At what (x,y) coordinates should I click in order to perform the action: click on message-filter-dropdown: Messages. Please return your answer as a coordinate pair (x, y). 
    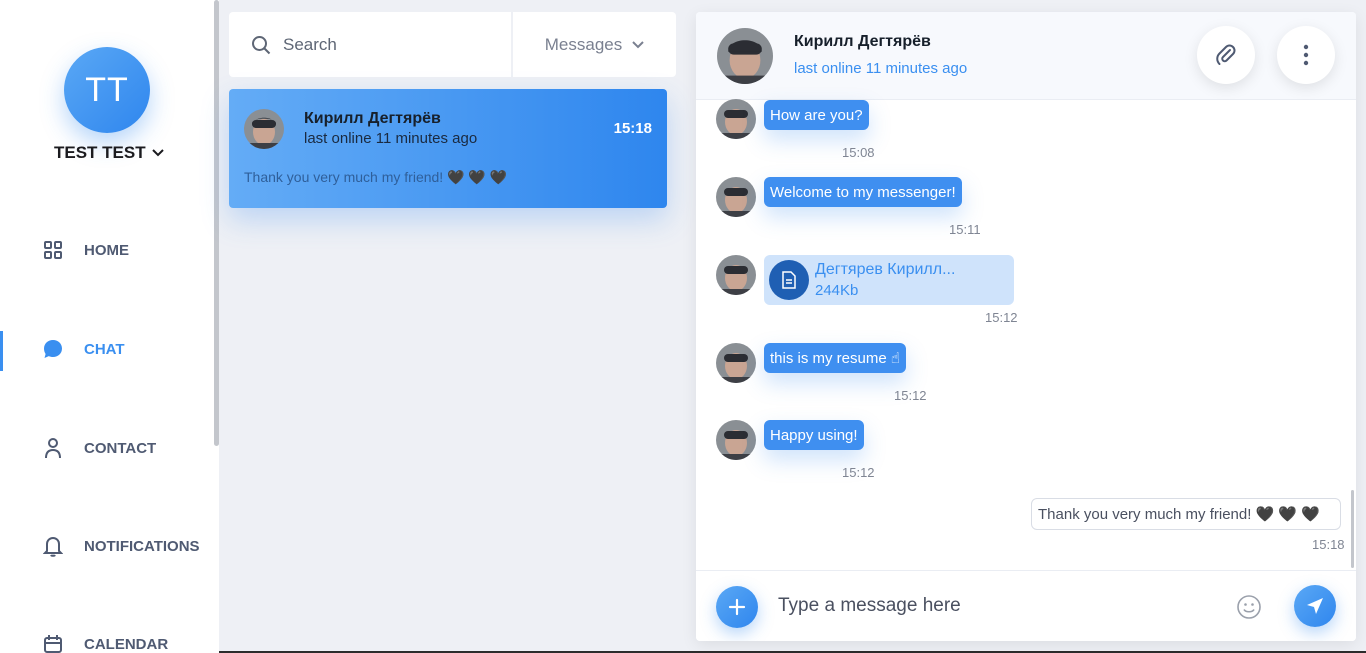
    Looking at the image, I should click on (594, 44).